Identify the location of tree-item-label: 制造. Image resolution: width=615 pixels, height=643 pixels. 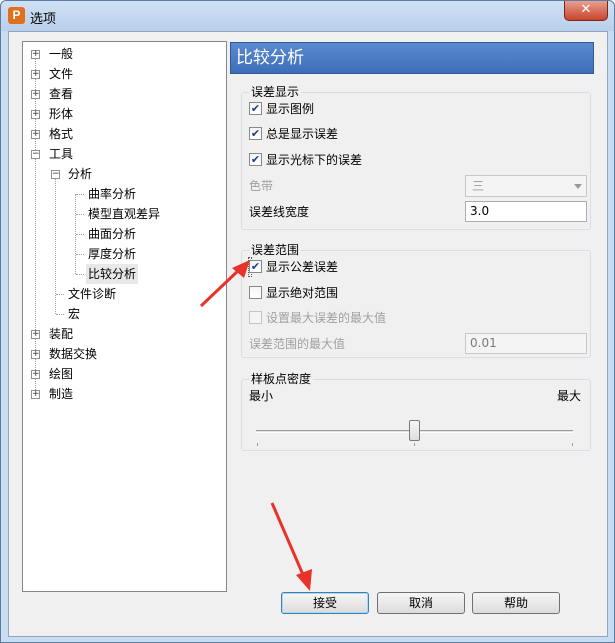
(61, 394).